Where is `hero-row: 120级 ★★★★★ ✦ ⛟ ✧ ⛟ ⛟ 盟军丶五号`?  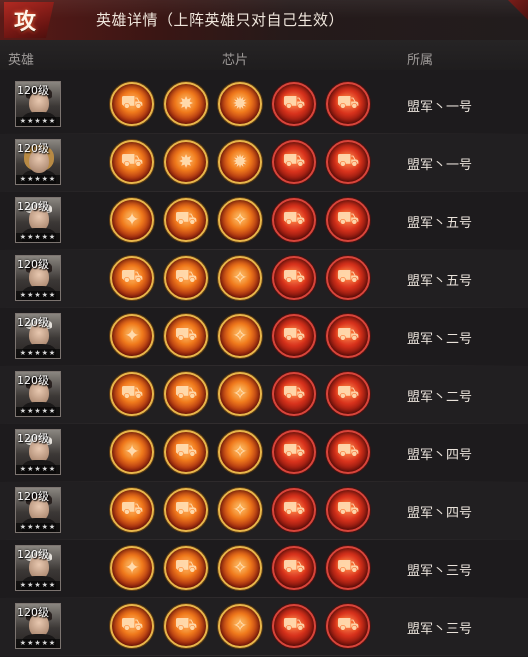 hero-row: 120级 ★★★★★ ✦ ⛟ ✧ ⛟ ⛟ 盟军丶五号 is located at coordinates (264, 221).